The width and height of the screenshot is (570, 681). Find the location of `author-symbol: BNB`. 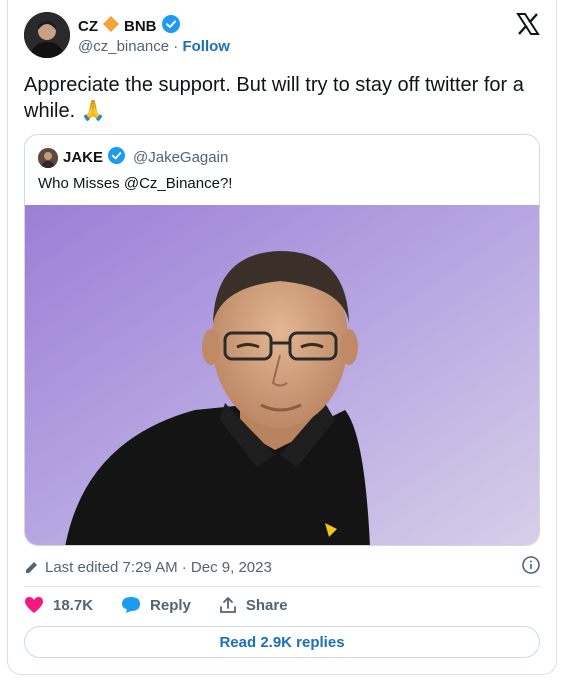

author-symbol: BNB is located at coordinates (140, 26).